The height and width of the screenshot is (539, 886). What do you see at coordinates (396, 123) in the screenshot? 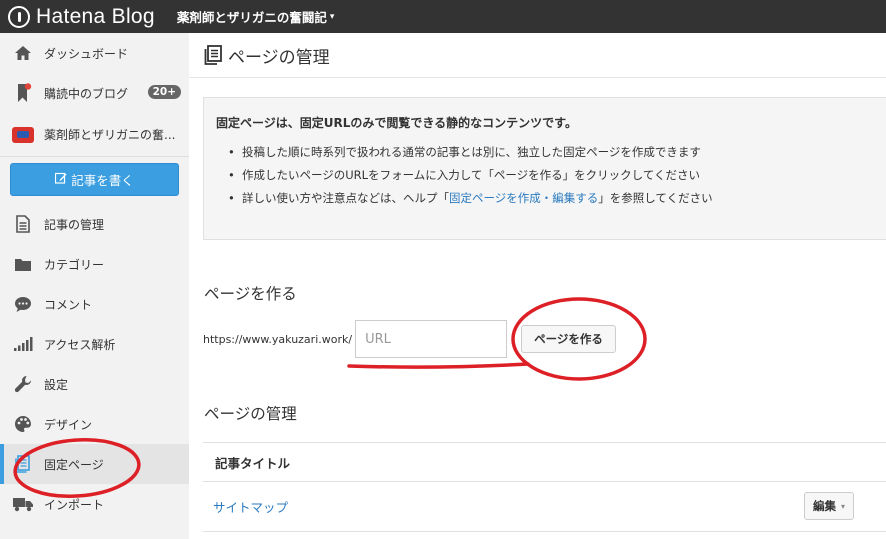
I see `info-heading: 固定ページは、固定URLのみで閲覧できる静的なコンテンツです。` at bounding box center [396, 123].